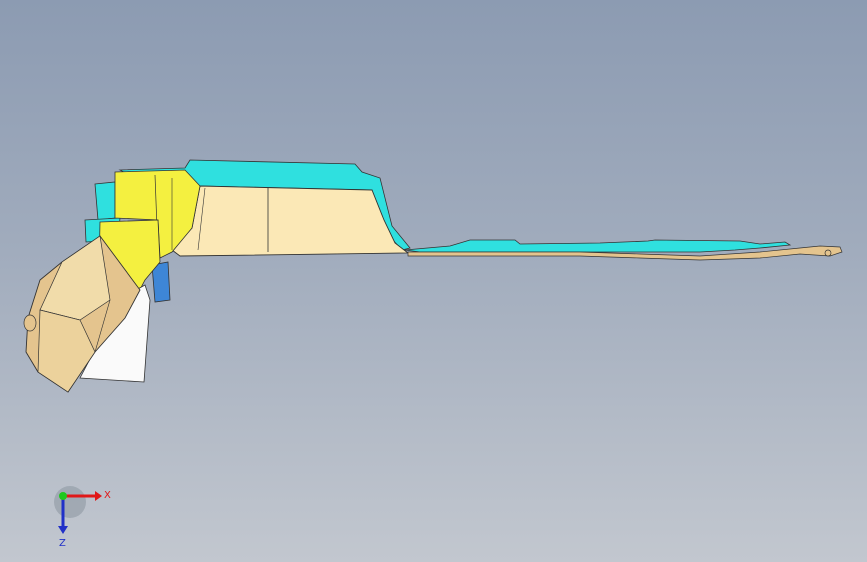  I want to click on cyan-left-bracket-top, so click(105, 201).